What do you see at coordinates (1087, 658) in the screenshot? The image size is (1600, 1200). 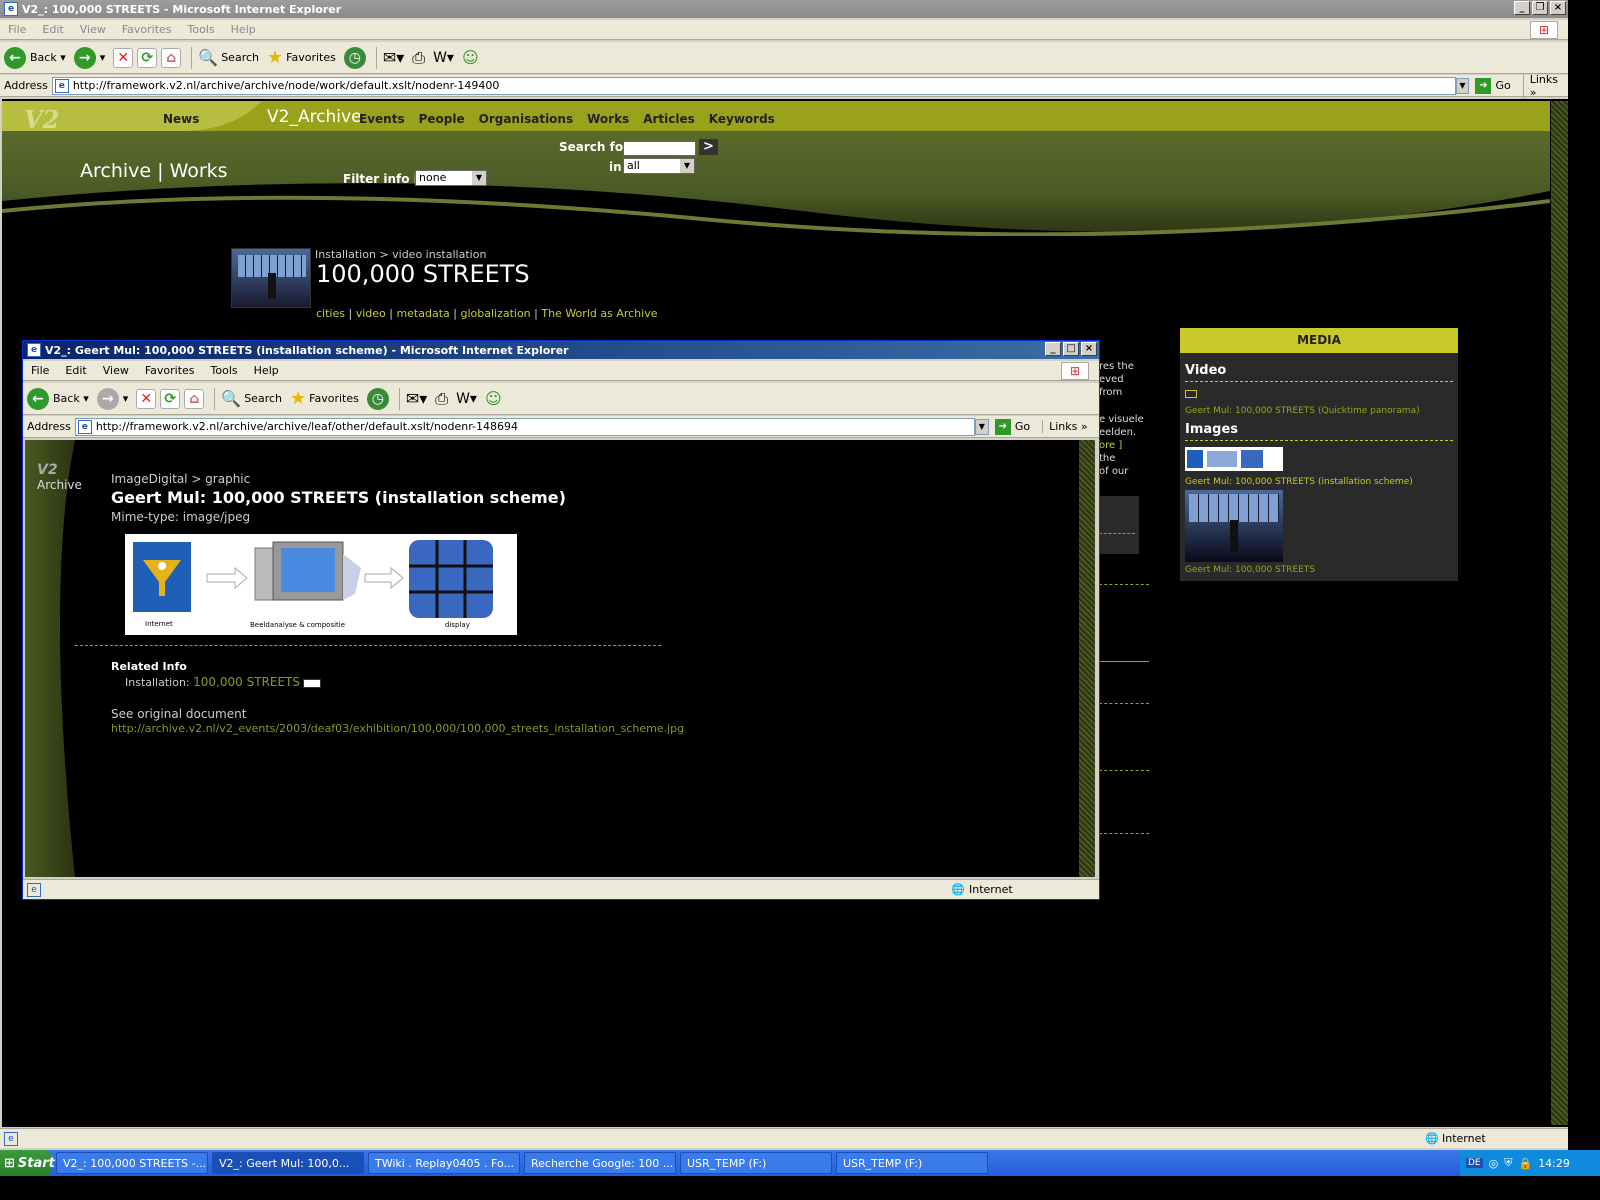 I see `popup-scrollbar` at bounding box center [1087, 658].